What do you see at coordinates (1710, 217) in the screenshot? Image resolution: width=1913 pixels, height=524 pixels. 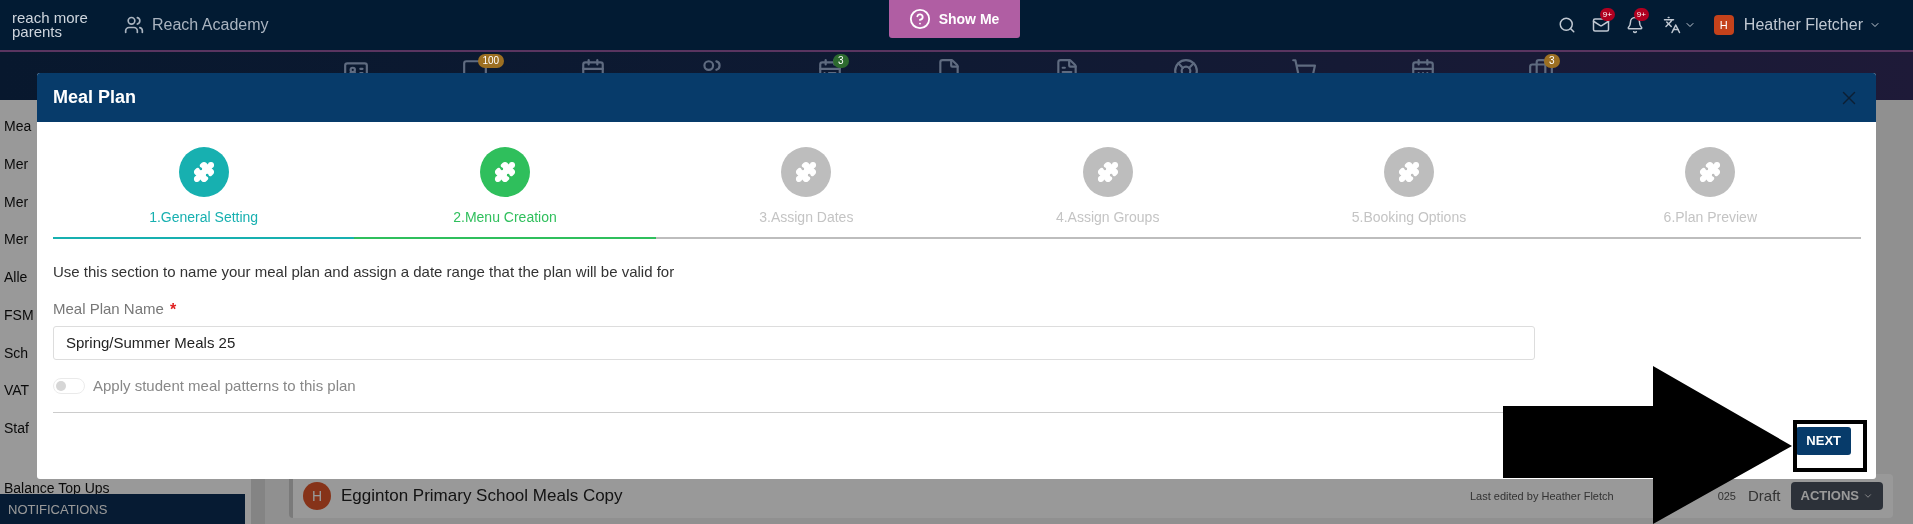 I see `step-label: 6.Plan Preview` at bounding box center [1710, 217].